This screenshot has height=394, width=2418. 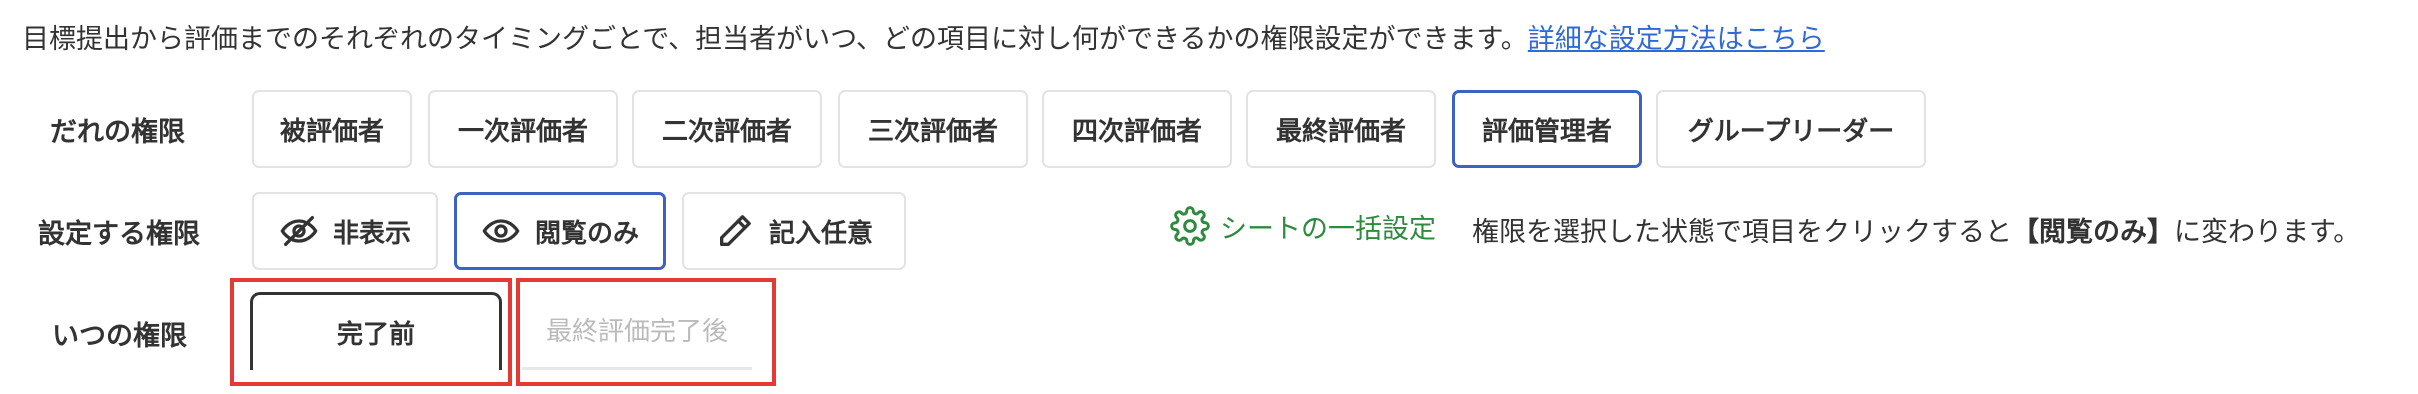 What do you see at coordinates (523, 129) in the screenshot?
I see `role-button-first-evaluator: 一次評価者` at bounding box center [523, 129].